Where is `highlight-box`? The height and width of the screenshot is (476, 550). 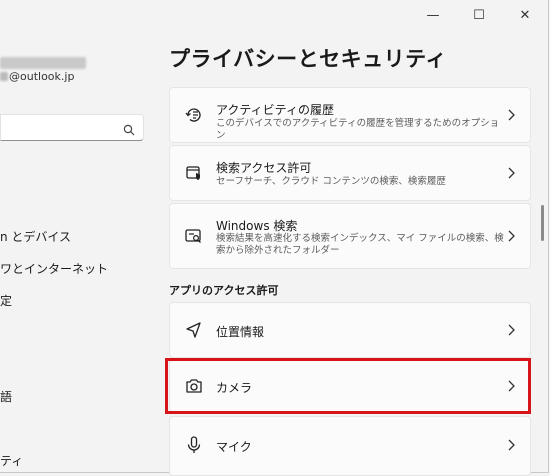
highlight-box is located at coordinates (348, 386).